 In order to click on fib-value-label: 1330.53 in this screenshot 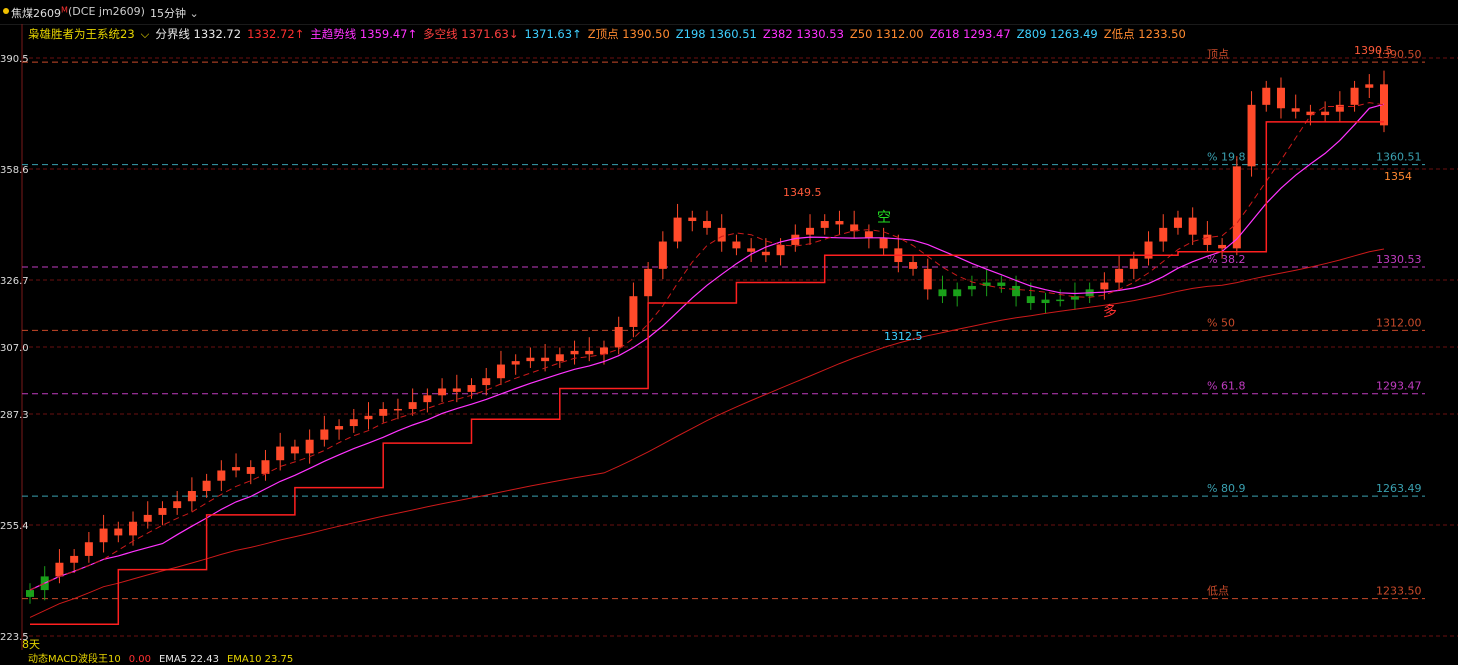, I will do `click(1399, 259)`.